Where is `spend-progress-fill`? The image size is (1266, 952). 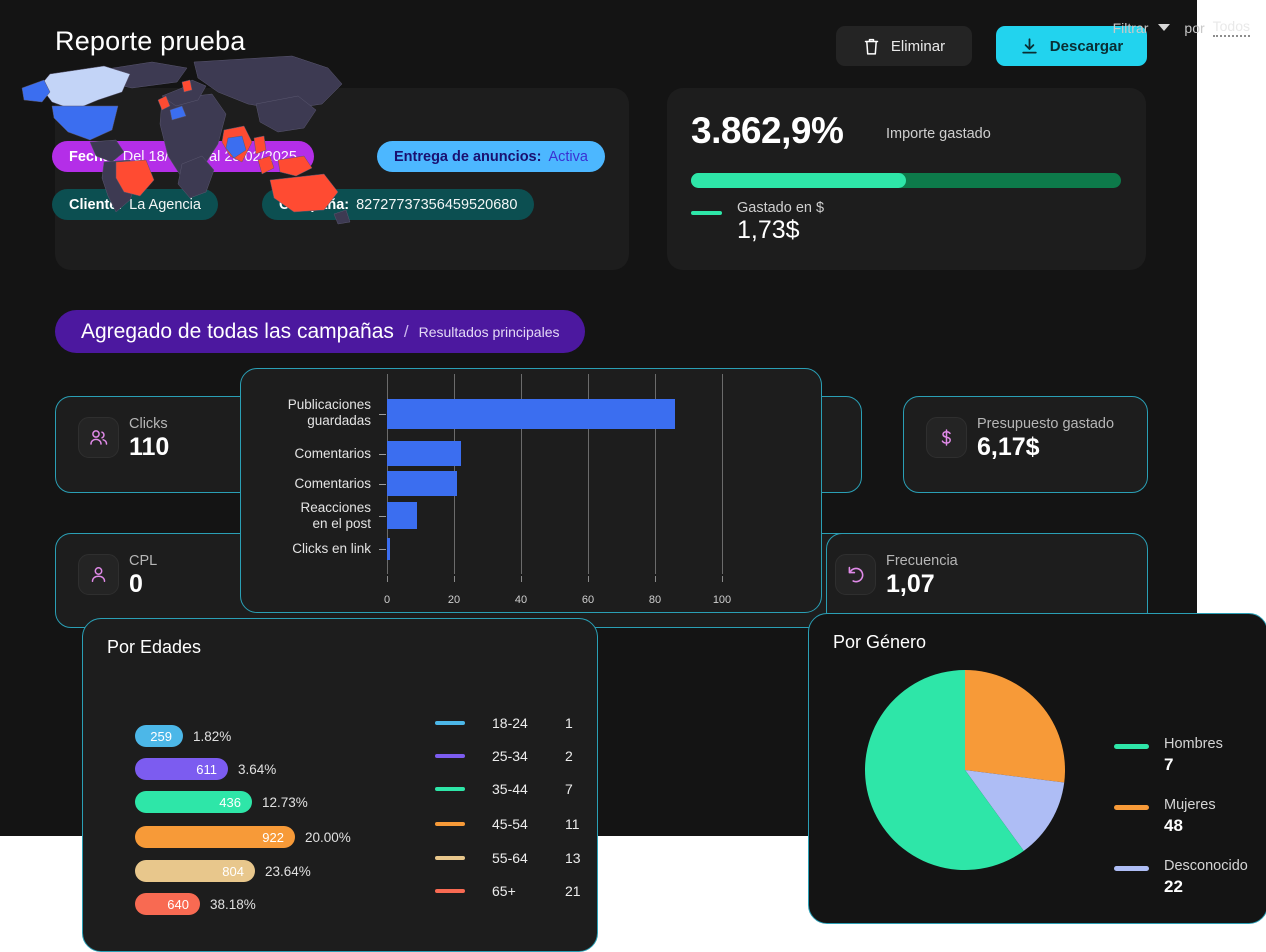 spend-progress-fill is located at coordinates (798, 180).